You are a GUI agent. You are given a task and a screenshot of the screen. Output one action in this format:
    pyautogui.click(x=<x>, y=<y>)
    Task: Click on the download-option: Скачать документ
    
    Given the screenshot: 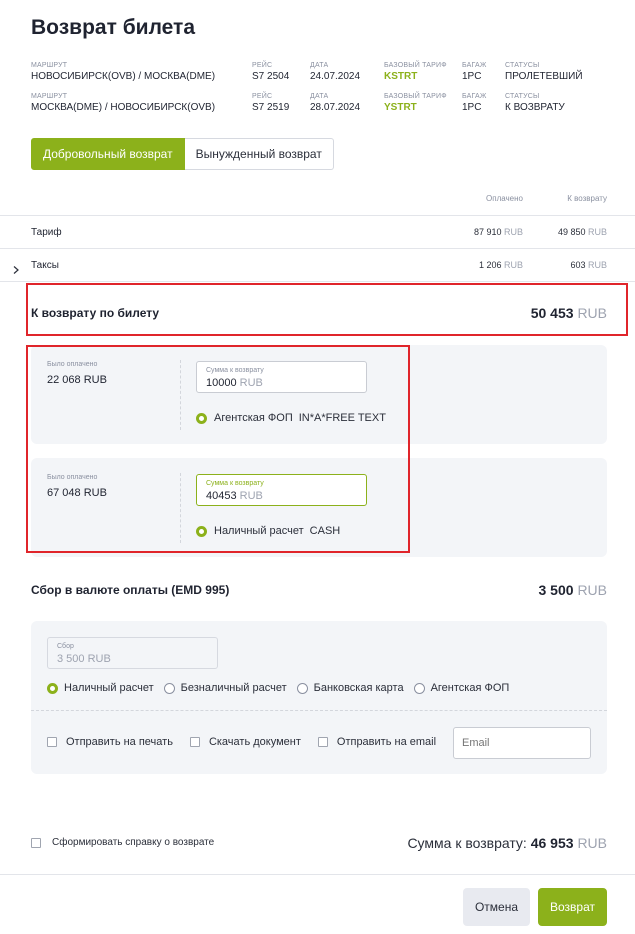 What is the action you would take?
    pyautogui.click(x=245, y=742)
    